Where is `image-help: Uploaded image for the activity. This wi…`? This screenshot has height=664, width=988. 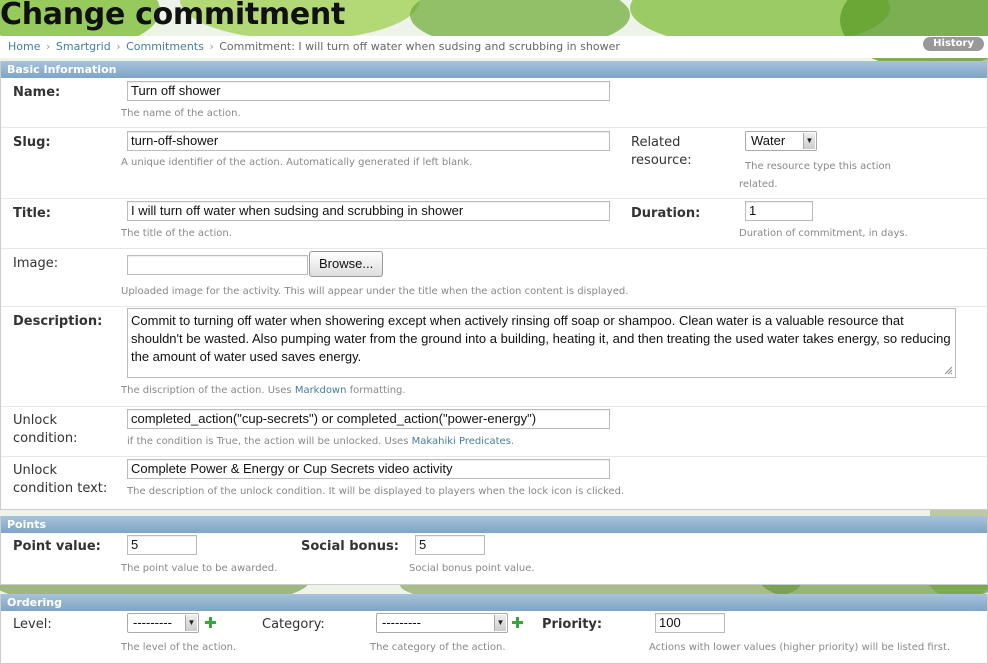 image-help: Uploaded image for the activity. This wi… is located at coordinates (375, 291).